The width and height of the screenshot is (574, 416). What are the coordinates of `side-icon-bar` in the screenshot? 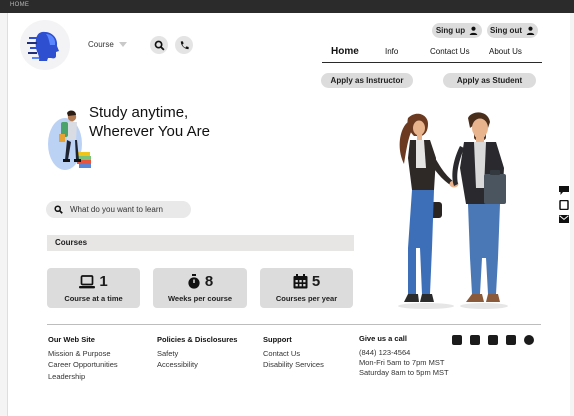 It's located at (564, 204).